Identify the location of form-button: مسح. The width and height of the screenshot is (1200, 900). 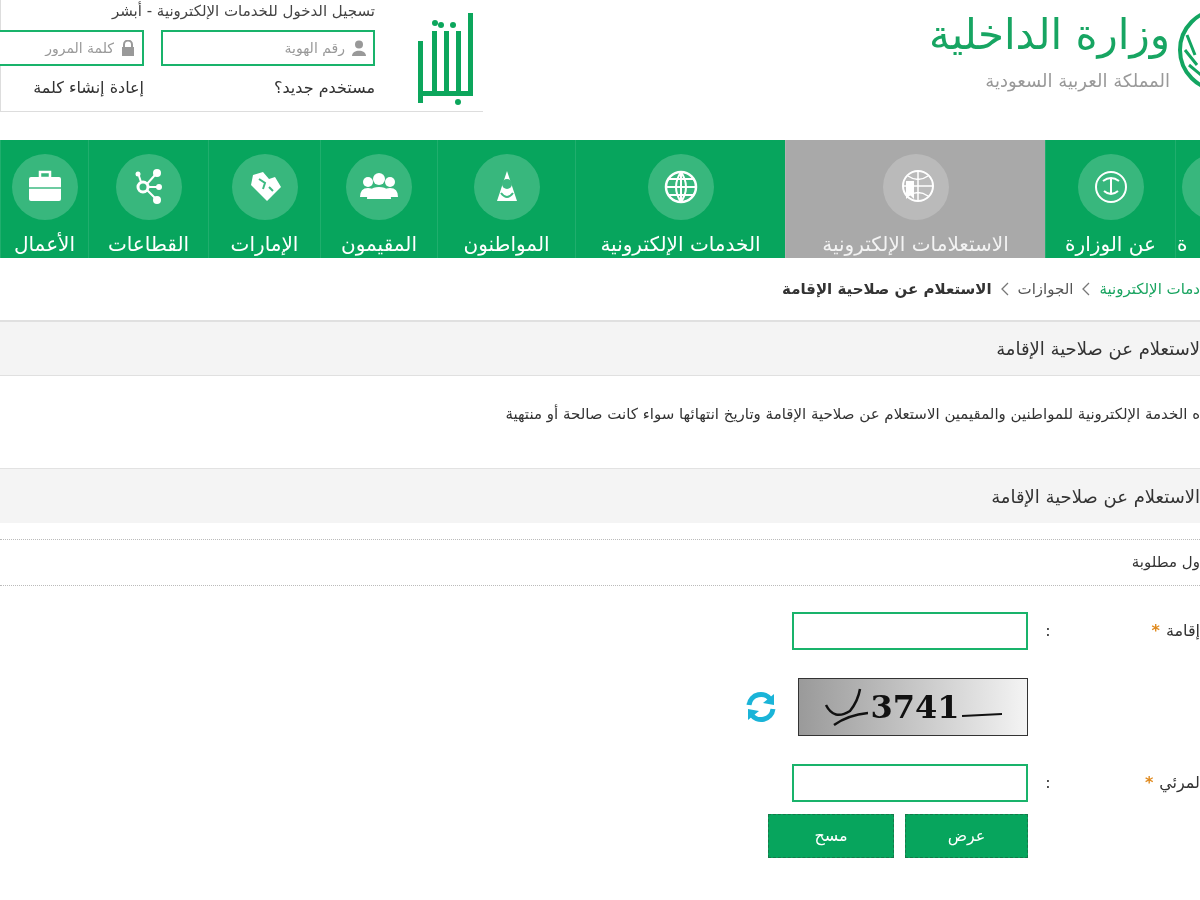
(831, 836).